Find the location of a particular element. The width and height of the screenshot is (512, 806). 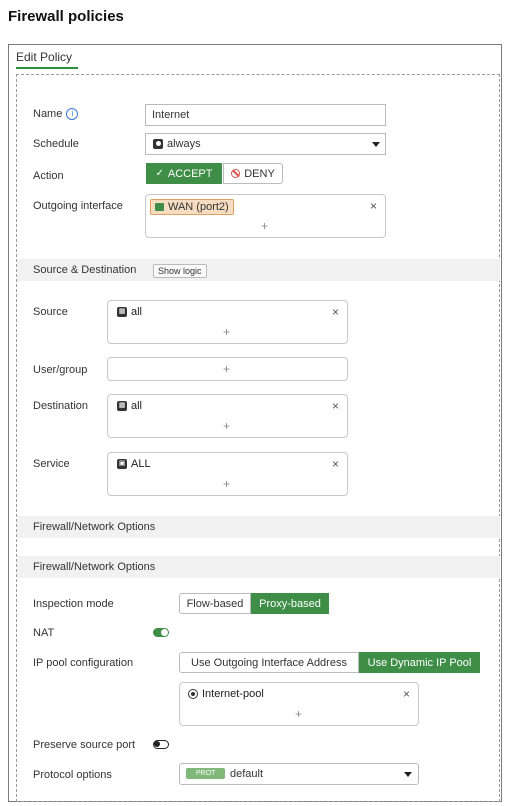

schedule-select: always is located at coordinates (265, 144).